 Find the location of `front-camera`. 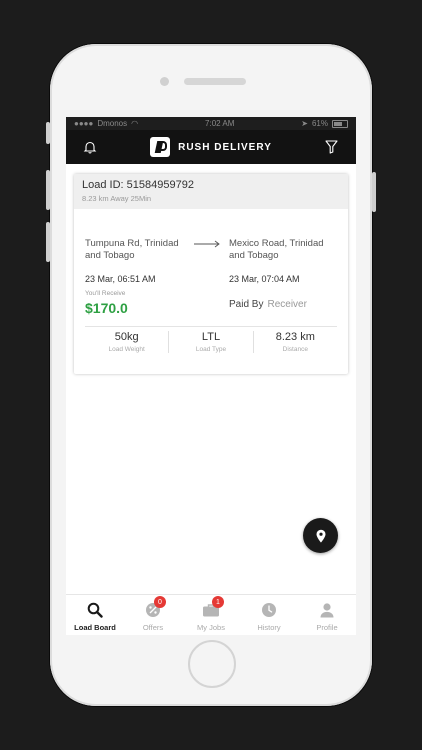

front-camera is located at coordinates (164, 81).